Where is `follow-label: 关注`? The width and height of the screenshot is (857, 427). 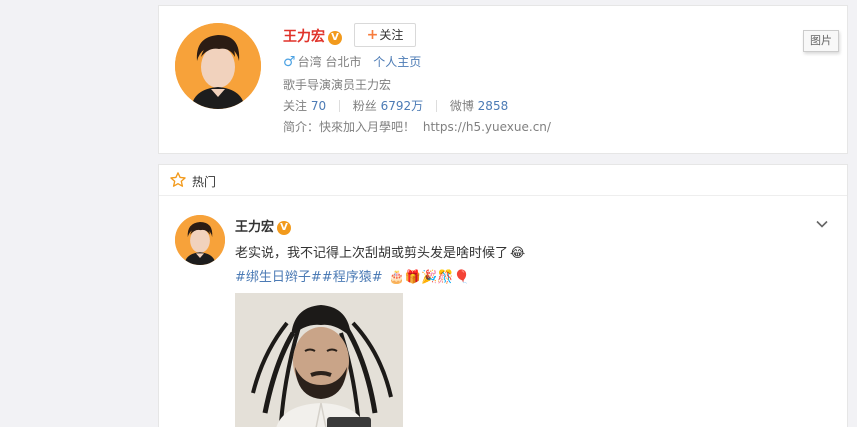
follow-label: 关注 is located at coordinates (391, 35).